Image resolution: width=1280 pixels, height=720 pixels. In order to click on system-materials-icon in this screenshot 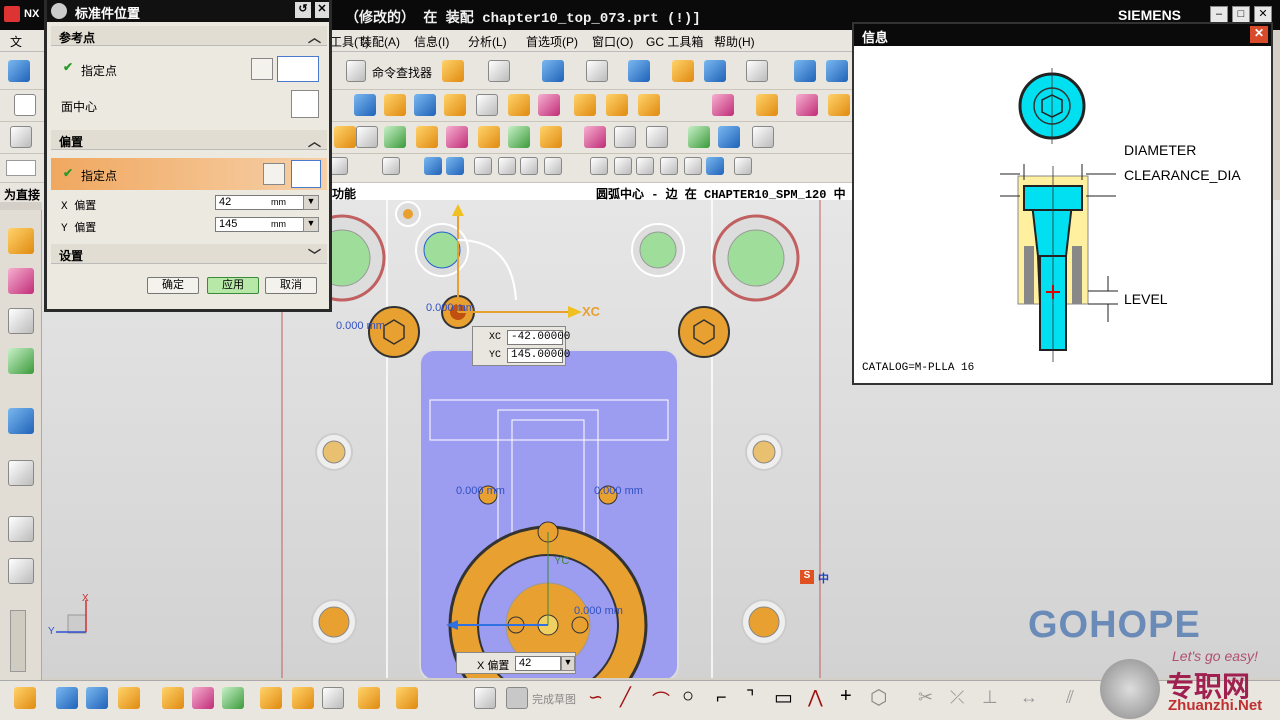, I will do `click(21, 571)`.